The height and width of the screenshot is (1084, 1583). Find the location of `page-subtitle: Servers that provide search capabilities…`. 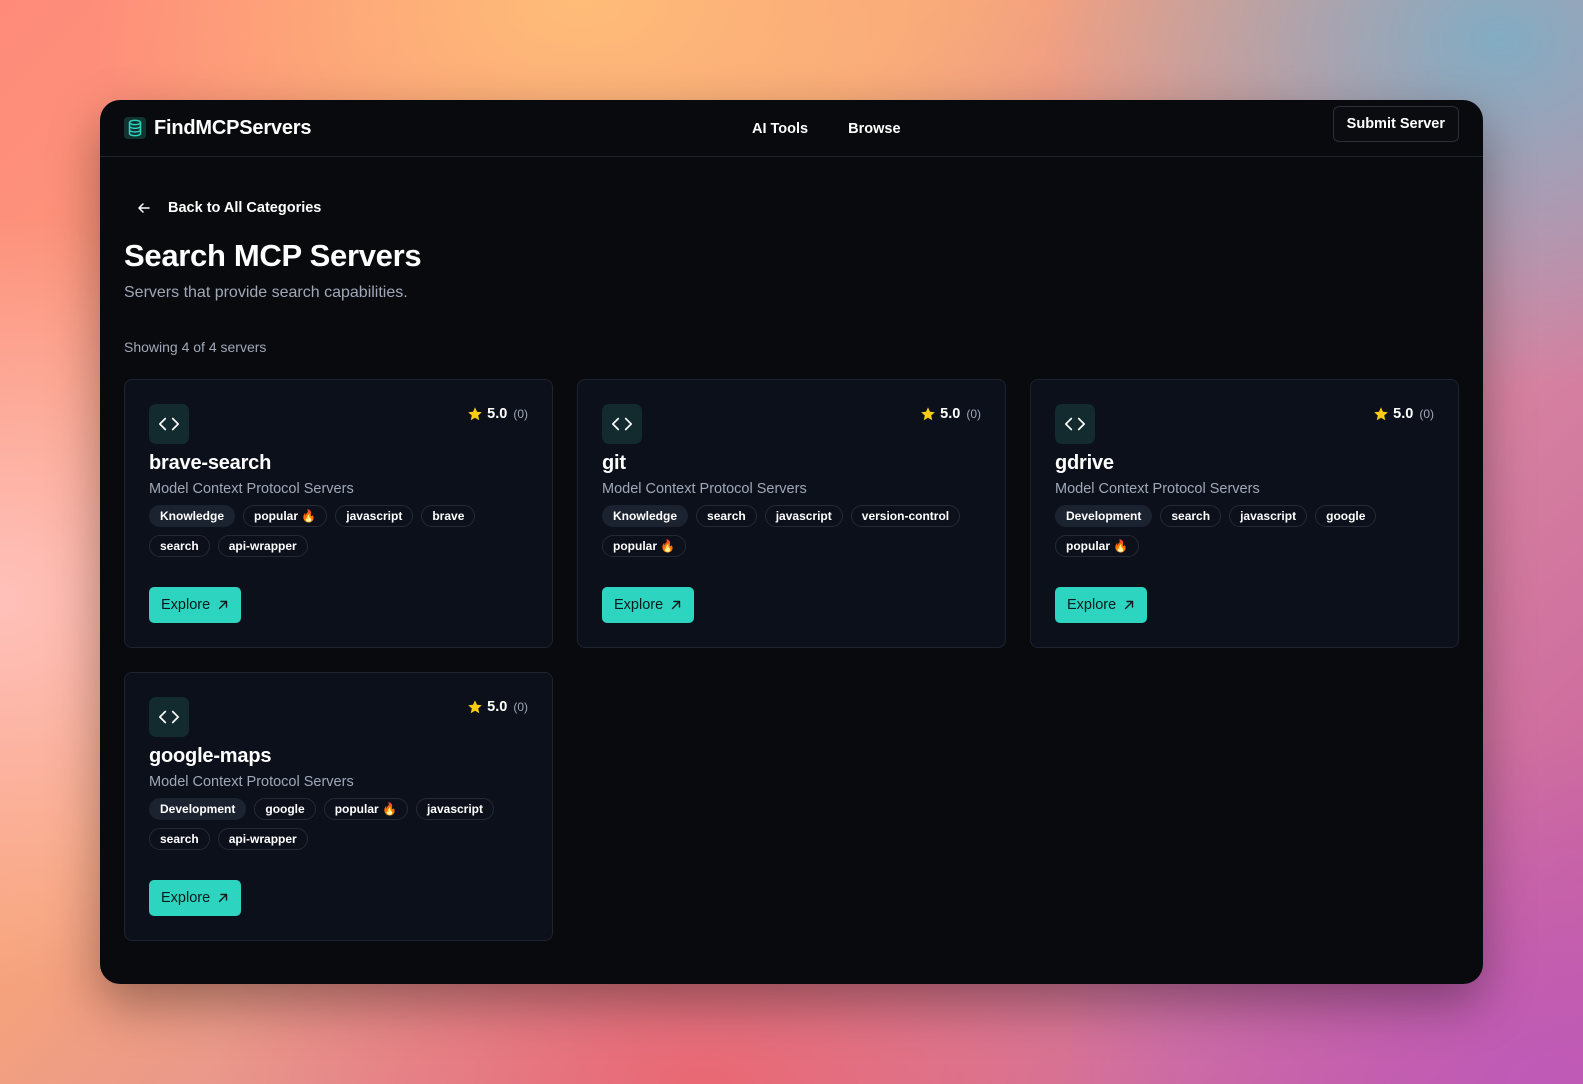

page-subtitle: Servers that provide search capabilities… is located at coordinates (266, 292).